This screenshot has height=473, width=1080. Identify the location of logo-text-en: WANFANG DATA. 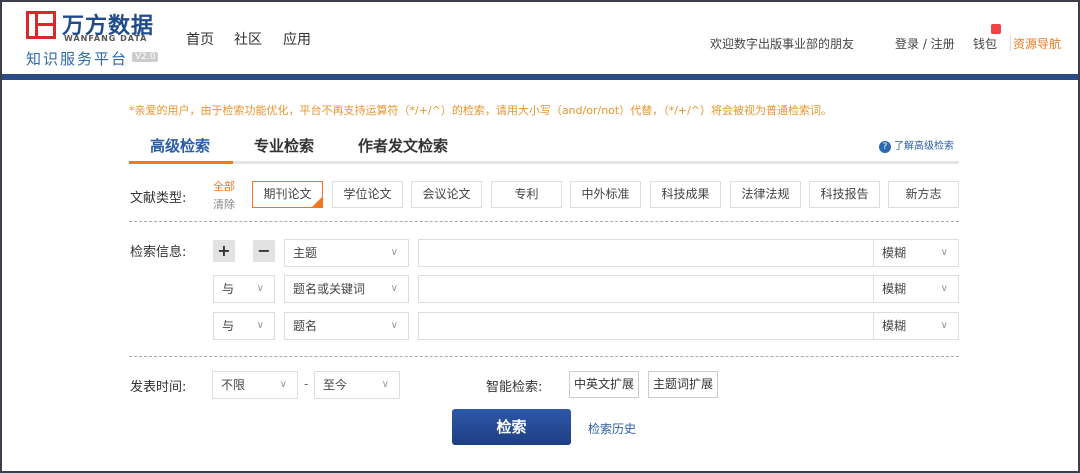
(106, 38).